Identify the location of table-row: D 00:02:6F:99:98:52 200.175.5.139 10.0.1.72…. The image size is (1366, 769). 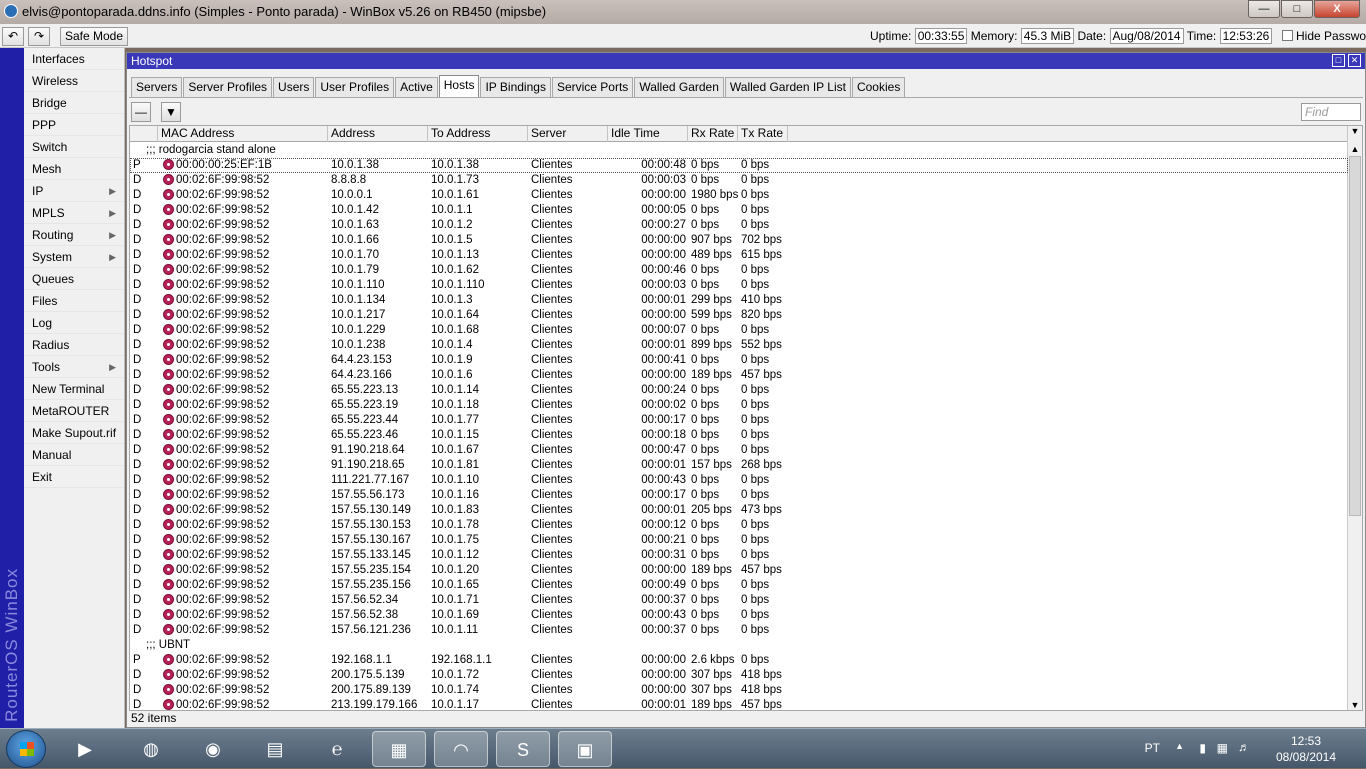
(739, 675).